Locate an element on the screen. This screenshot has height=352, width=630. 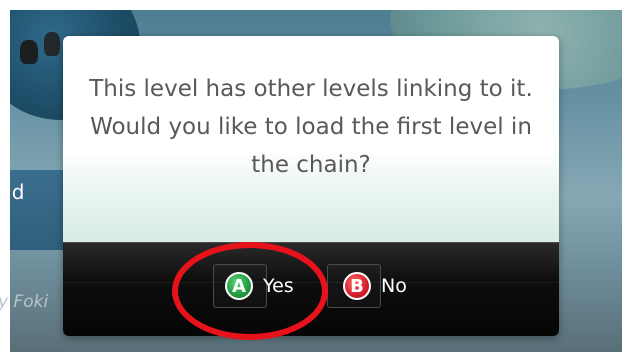
no-button-label: No is located at coordinates (394, 286).